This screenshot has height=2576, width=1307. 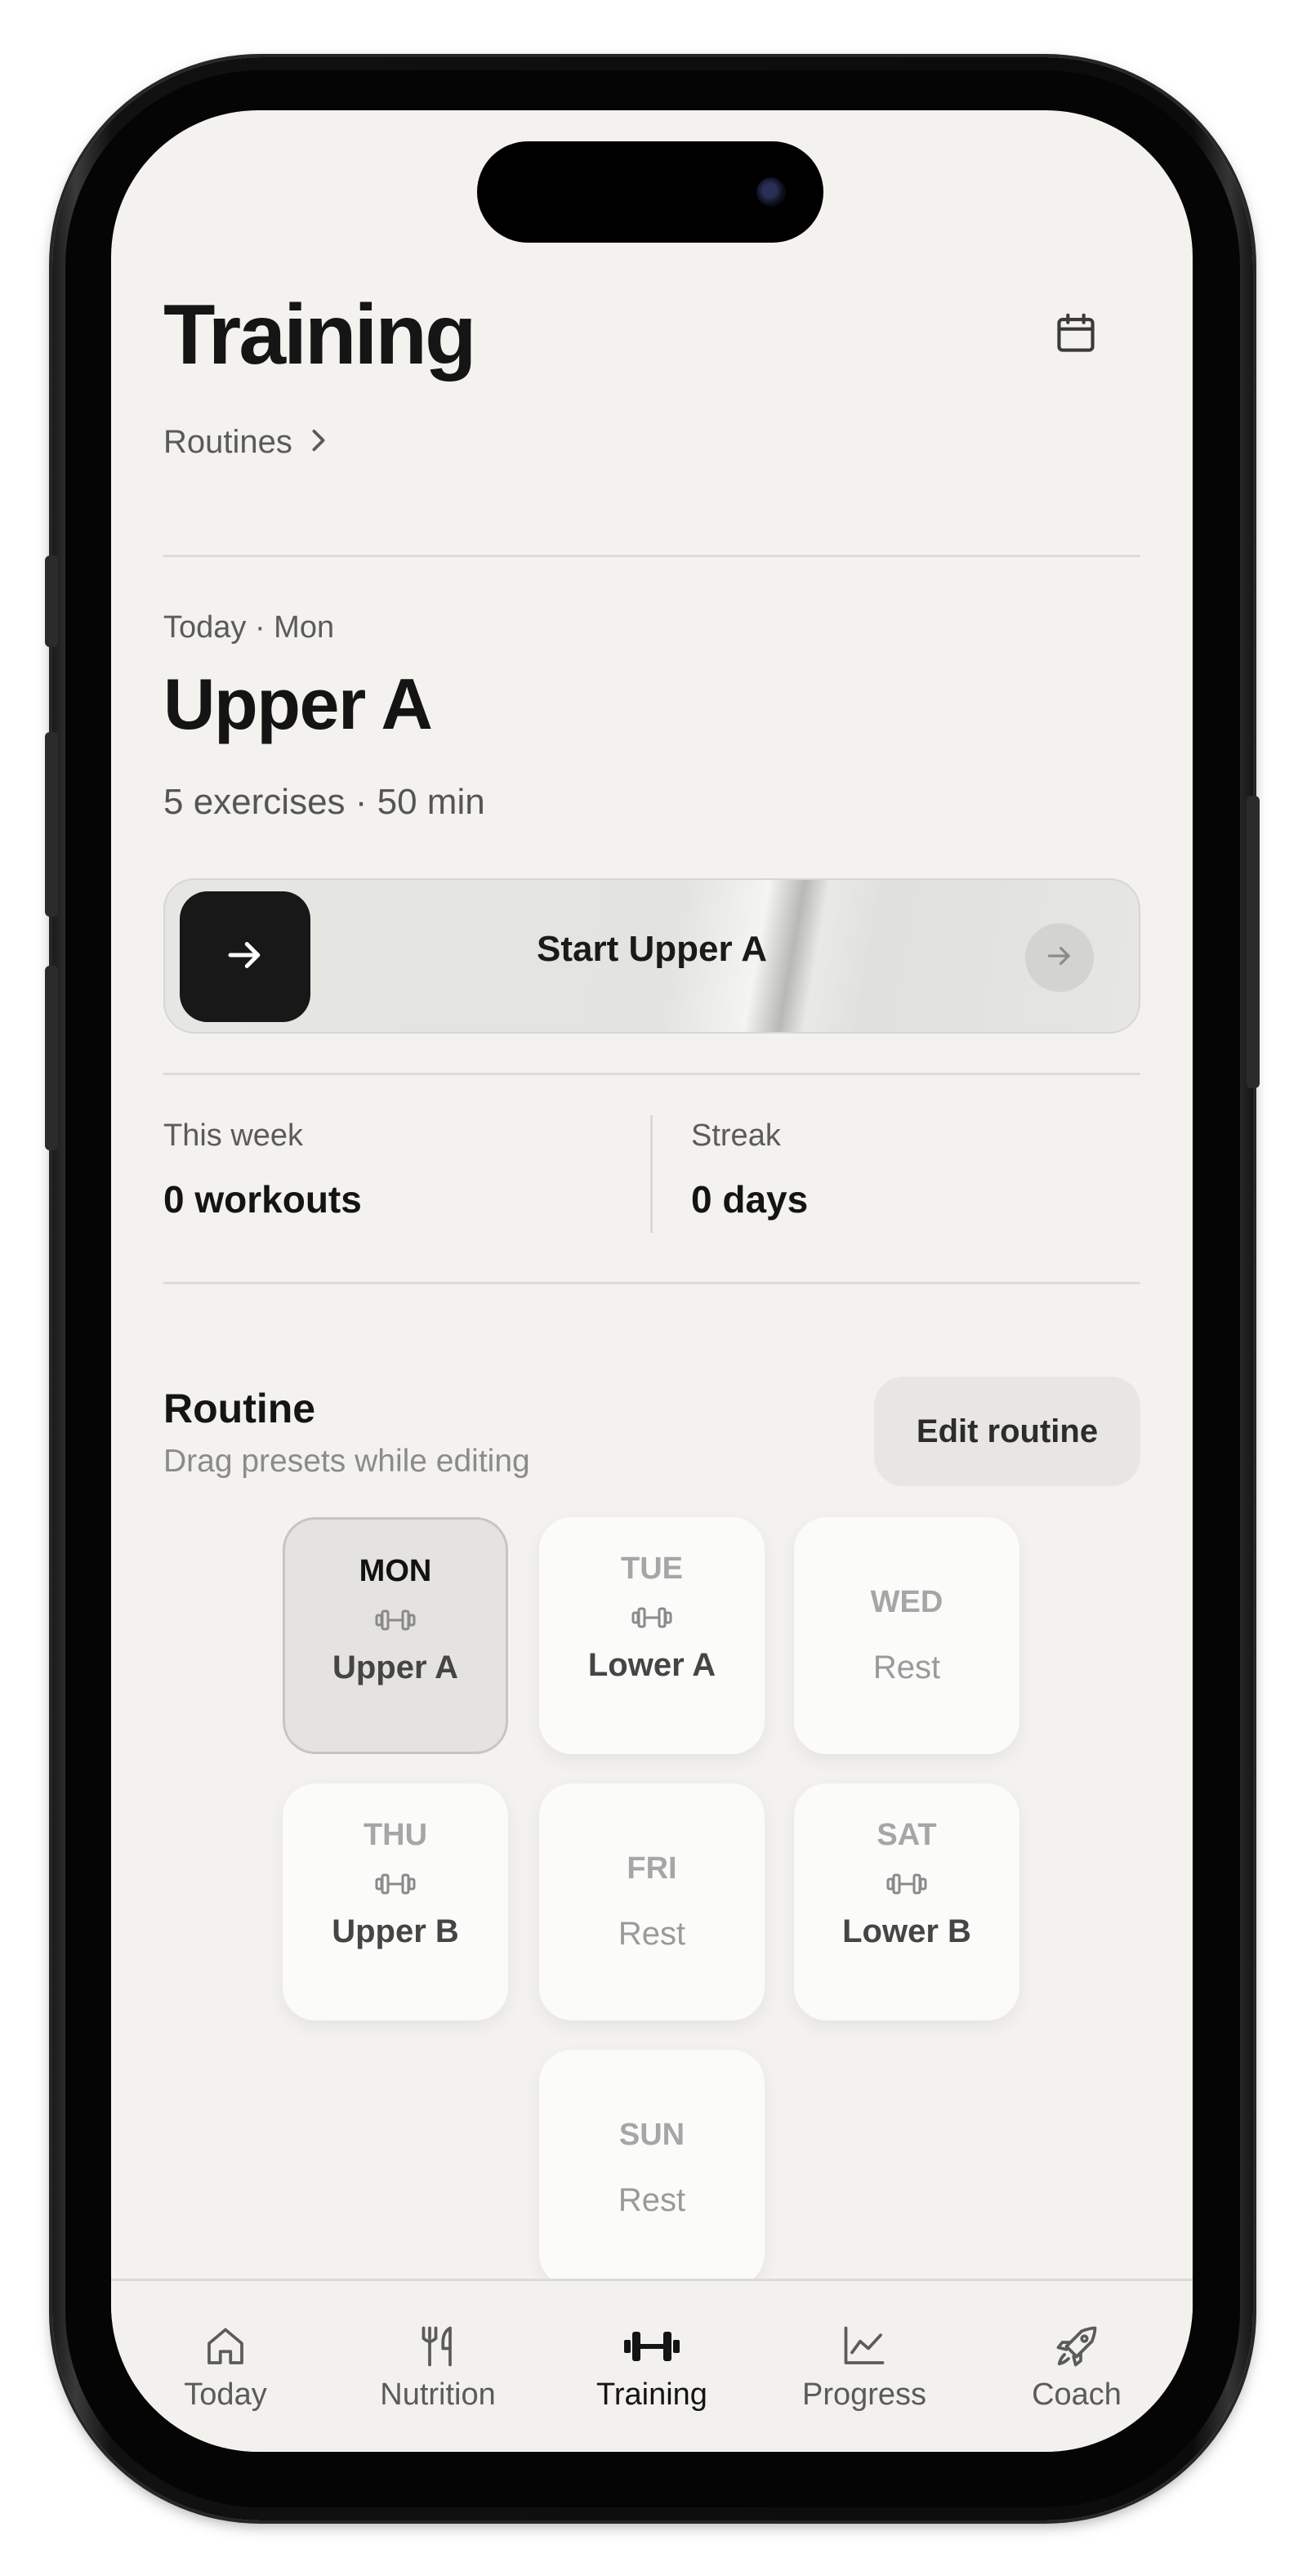 I want to click on camera-lens, so click(x=771, y=192).